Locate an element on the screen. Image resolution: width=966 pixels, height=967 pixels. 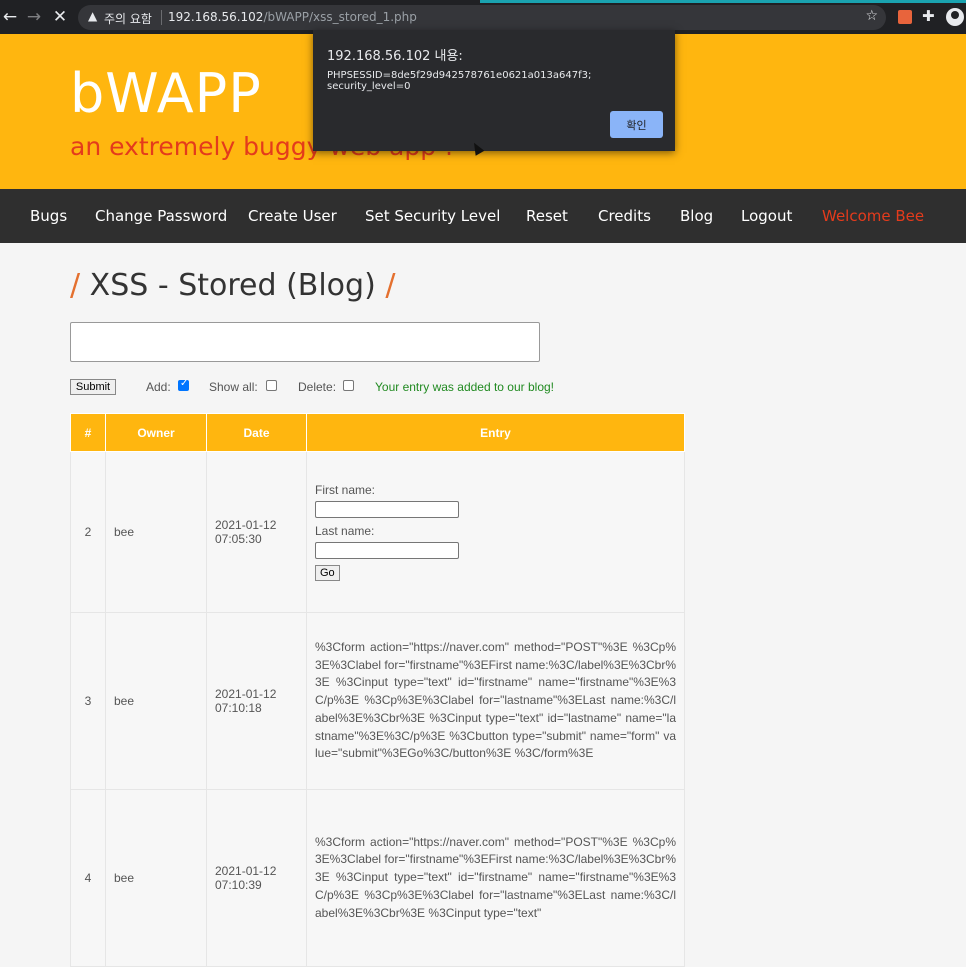
first-name-input is located at coordinates (387, 509).